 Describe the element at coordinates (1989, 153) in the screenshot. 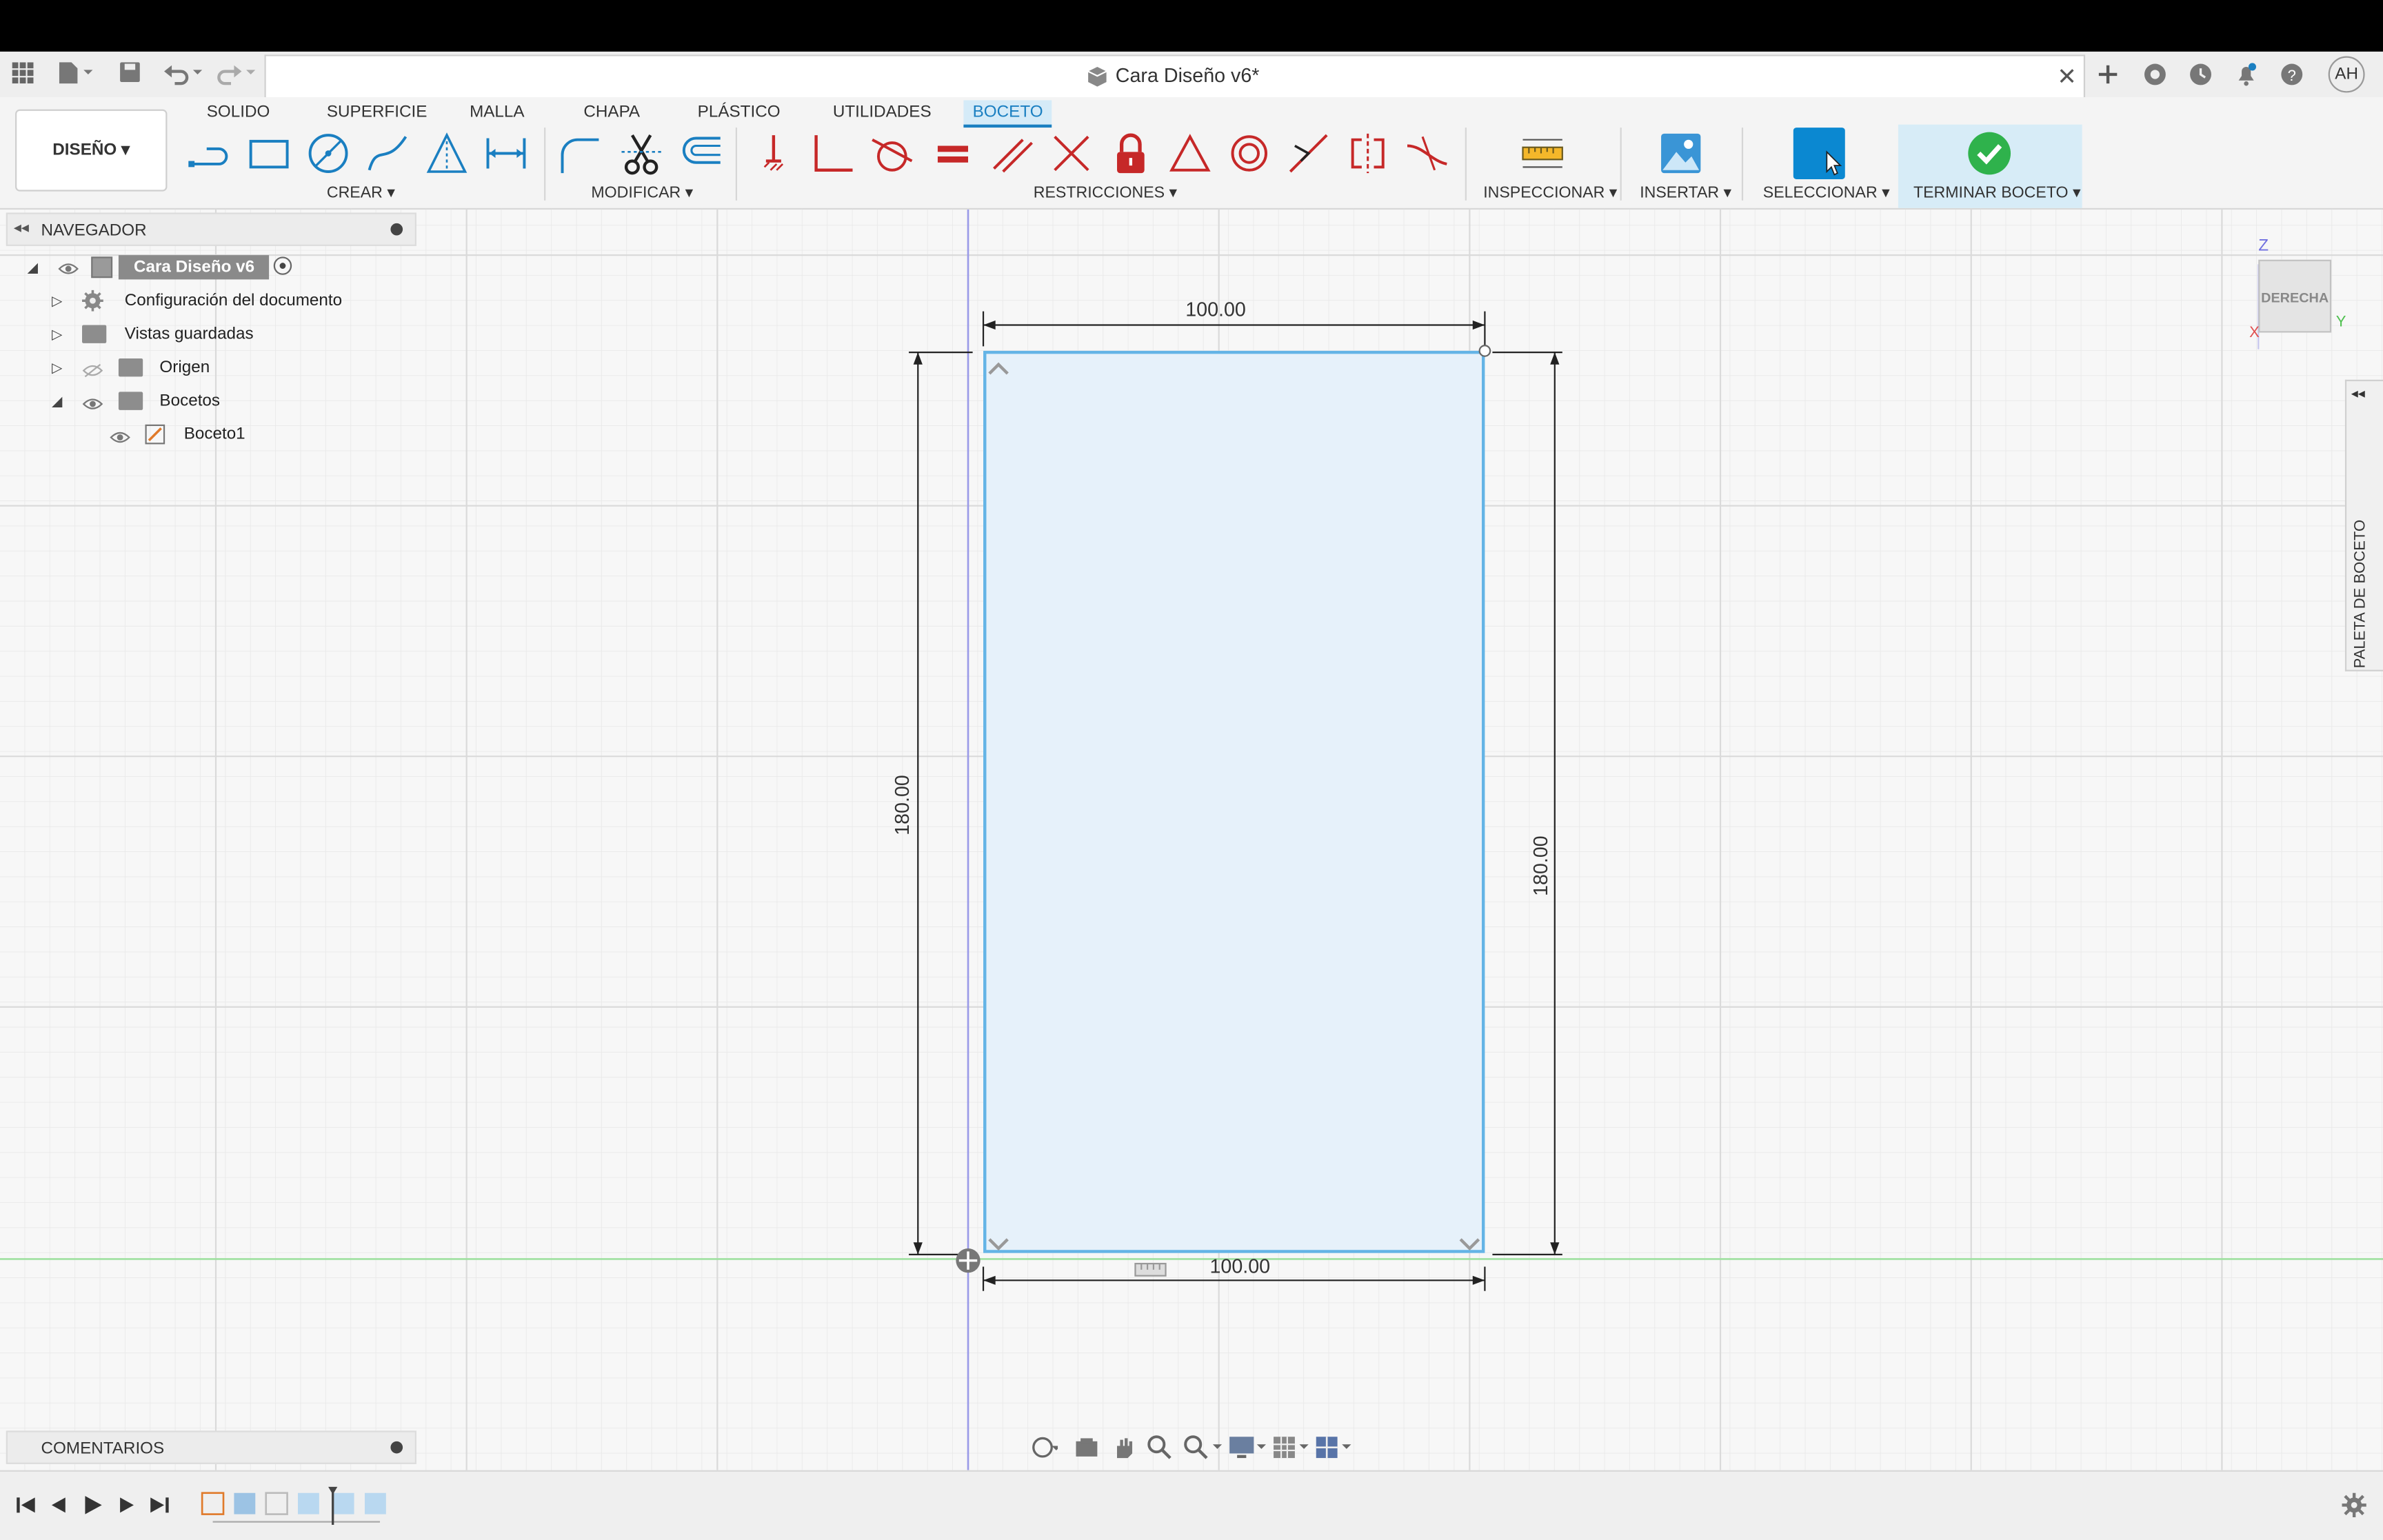

I see `checkmark-icon` at that location.